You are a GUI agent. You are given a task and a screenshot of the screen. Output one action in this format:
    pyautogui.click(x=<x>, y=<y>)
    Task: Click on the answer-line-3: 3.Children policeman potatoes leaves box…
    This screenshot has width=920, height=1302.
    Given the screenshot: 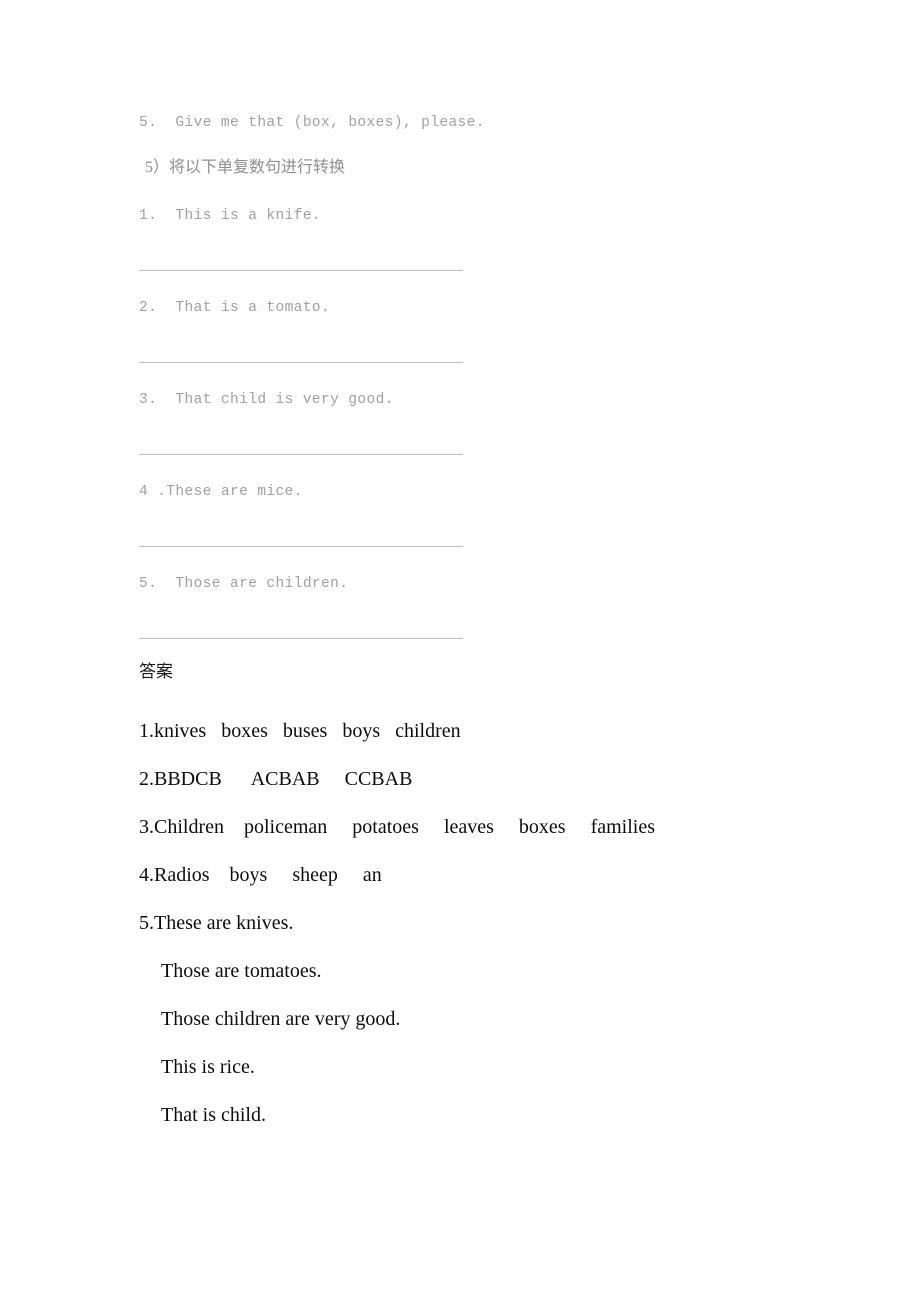 What is the action you would take?
    pyautogui.click(x=397, y=827)
    